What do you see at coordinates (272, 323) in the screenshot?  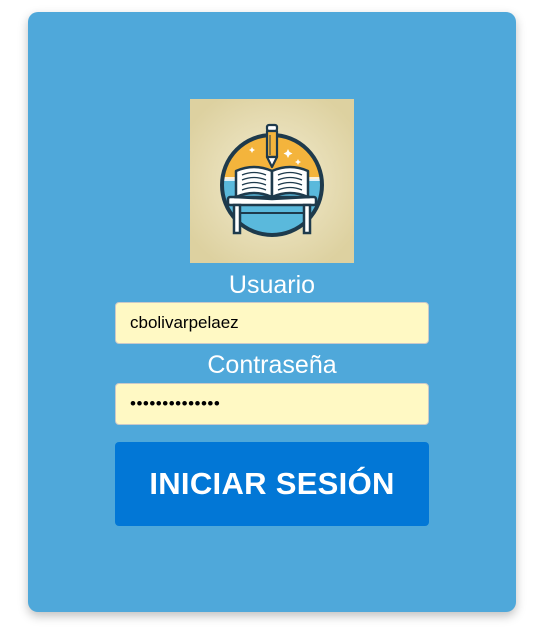 I see `username-input` at bounding box center [272, 323].